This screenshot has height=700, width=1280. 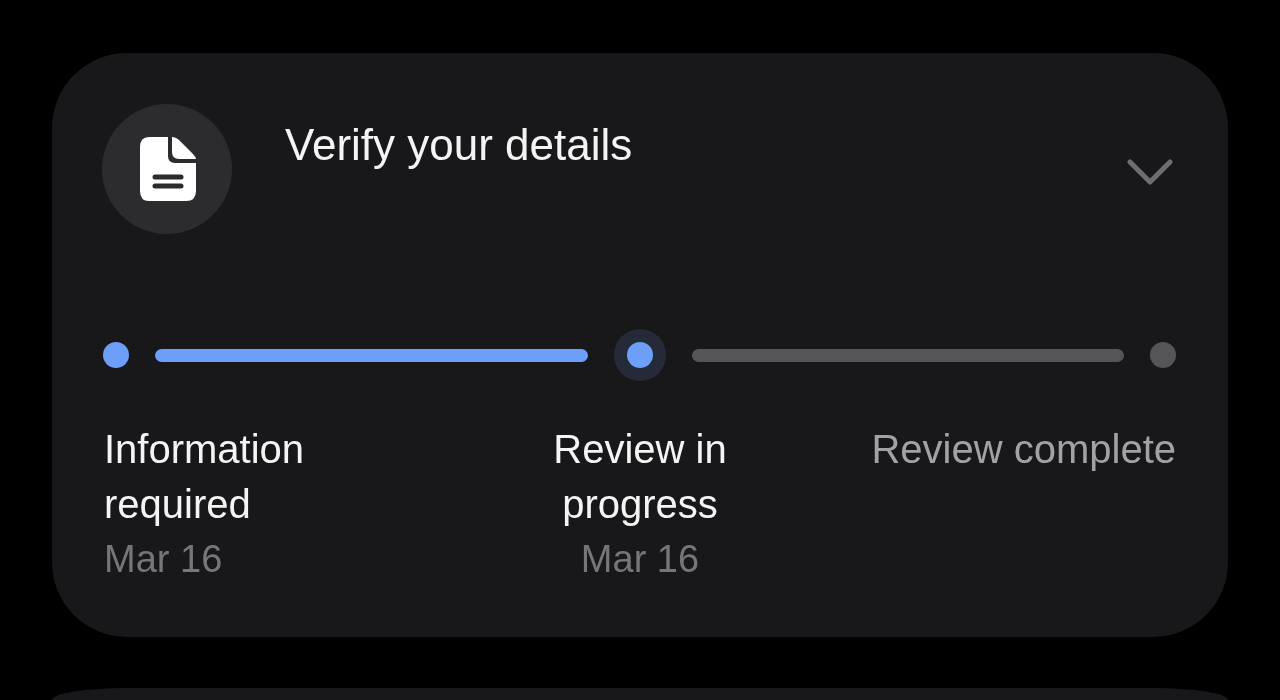 What do you see at coordinates (1023, 449) in the screenshot?
I see `step-label: Review complete` at bounding box center [1023, 449].